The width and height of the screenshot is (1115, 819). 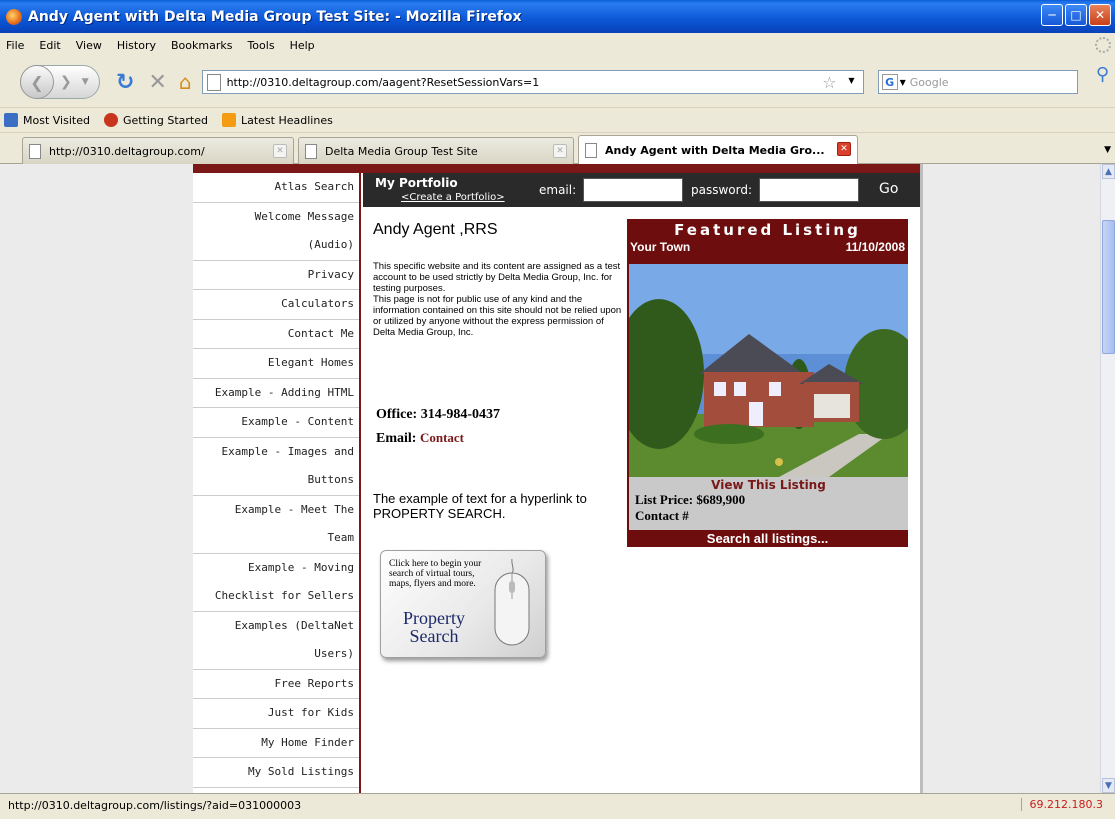 I want to click on go-button: Go, so click(x=888, y=189).